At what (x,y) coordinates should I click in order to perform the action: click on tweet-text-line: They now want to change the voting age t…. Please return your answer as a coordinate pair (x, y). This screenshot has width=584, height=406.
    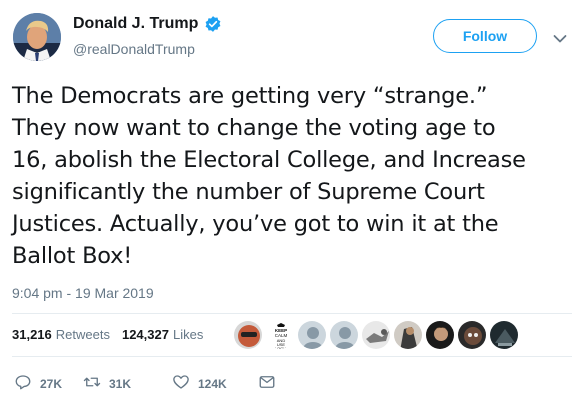
    Looking at the image, I should click on (254, 128).